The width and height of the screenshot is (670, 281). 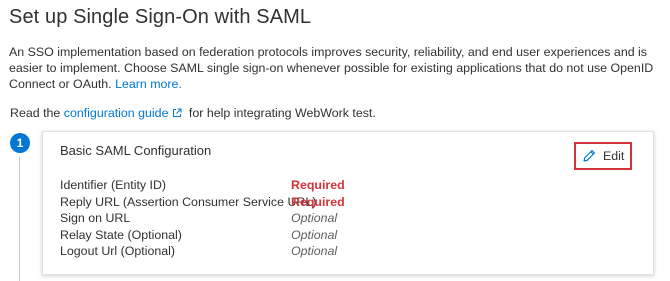 I want to click on field-name-logout-url: Logout Url (Optional), so click(x=118, y=251).